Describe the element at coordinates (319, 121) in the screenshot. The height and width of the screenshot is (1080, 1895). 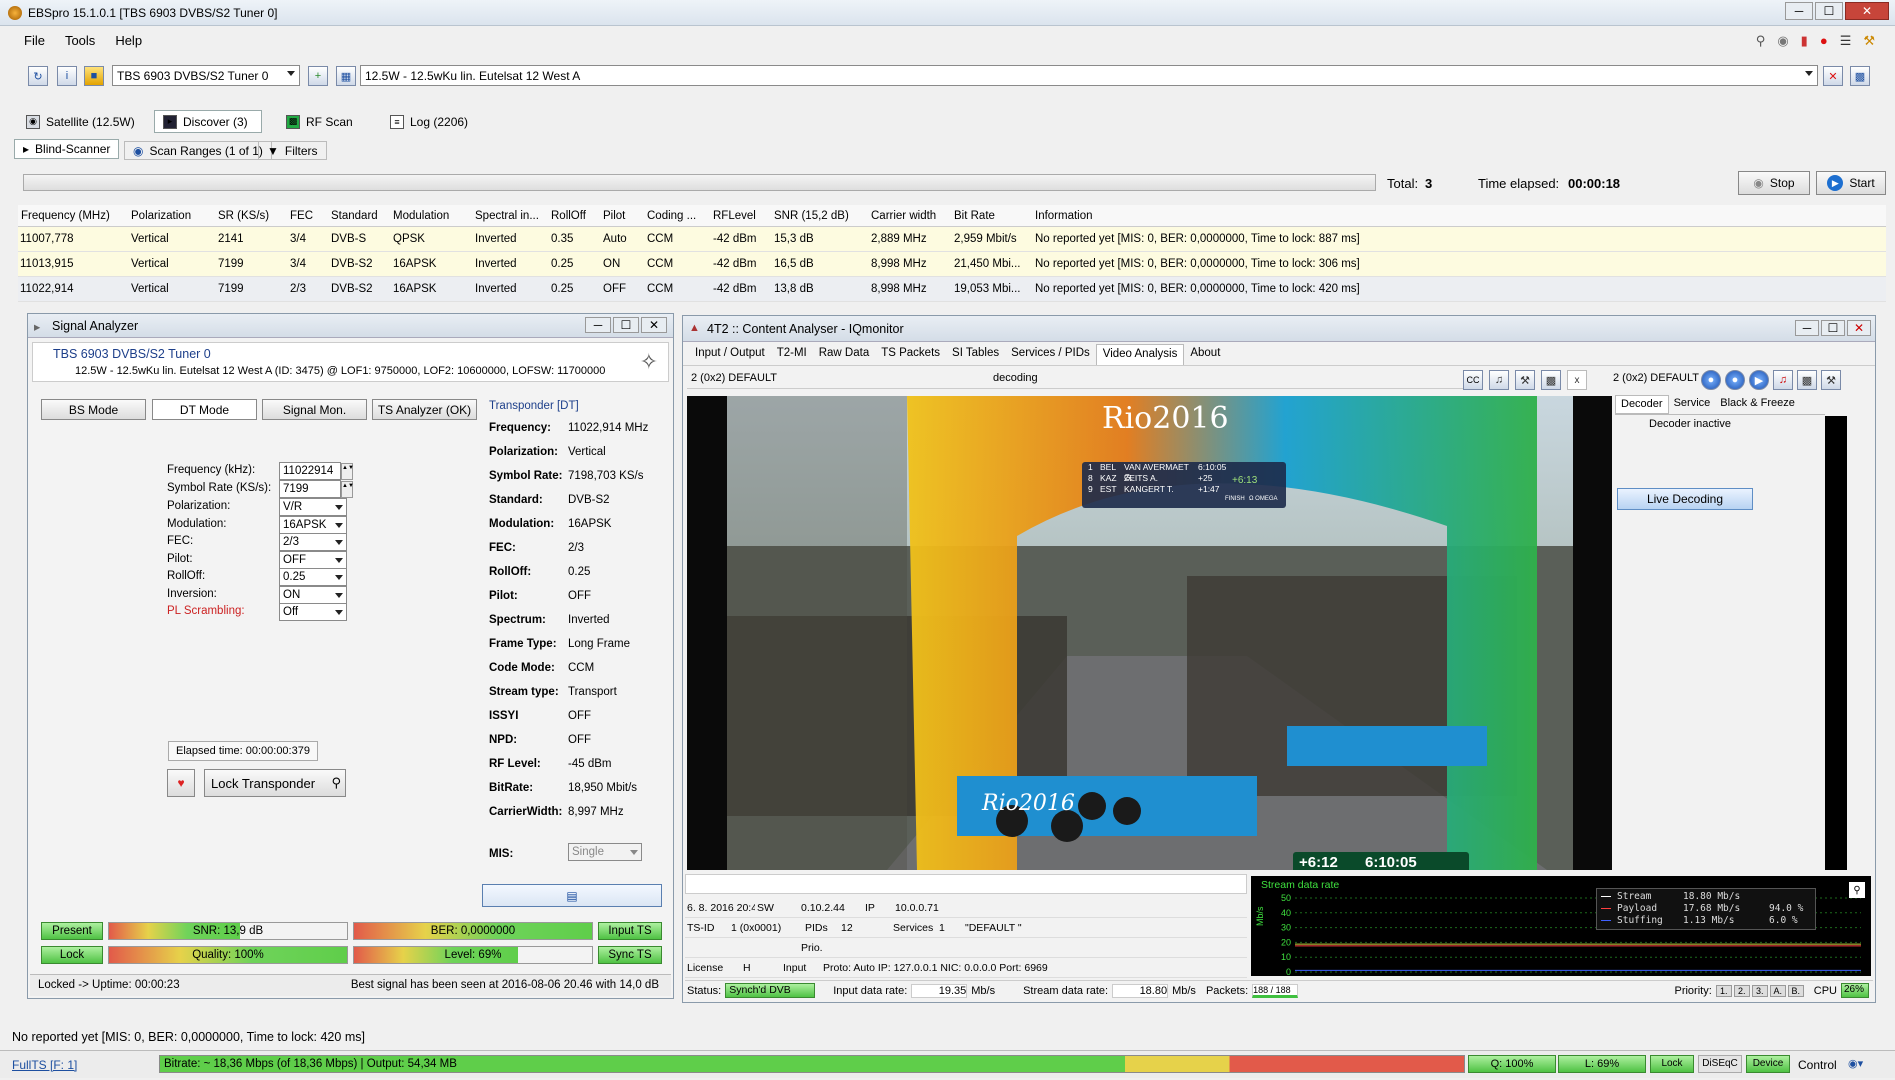
I see `tab-rf-scan: ▩ RF Scan` at that location.